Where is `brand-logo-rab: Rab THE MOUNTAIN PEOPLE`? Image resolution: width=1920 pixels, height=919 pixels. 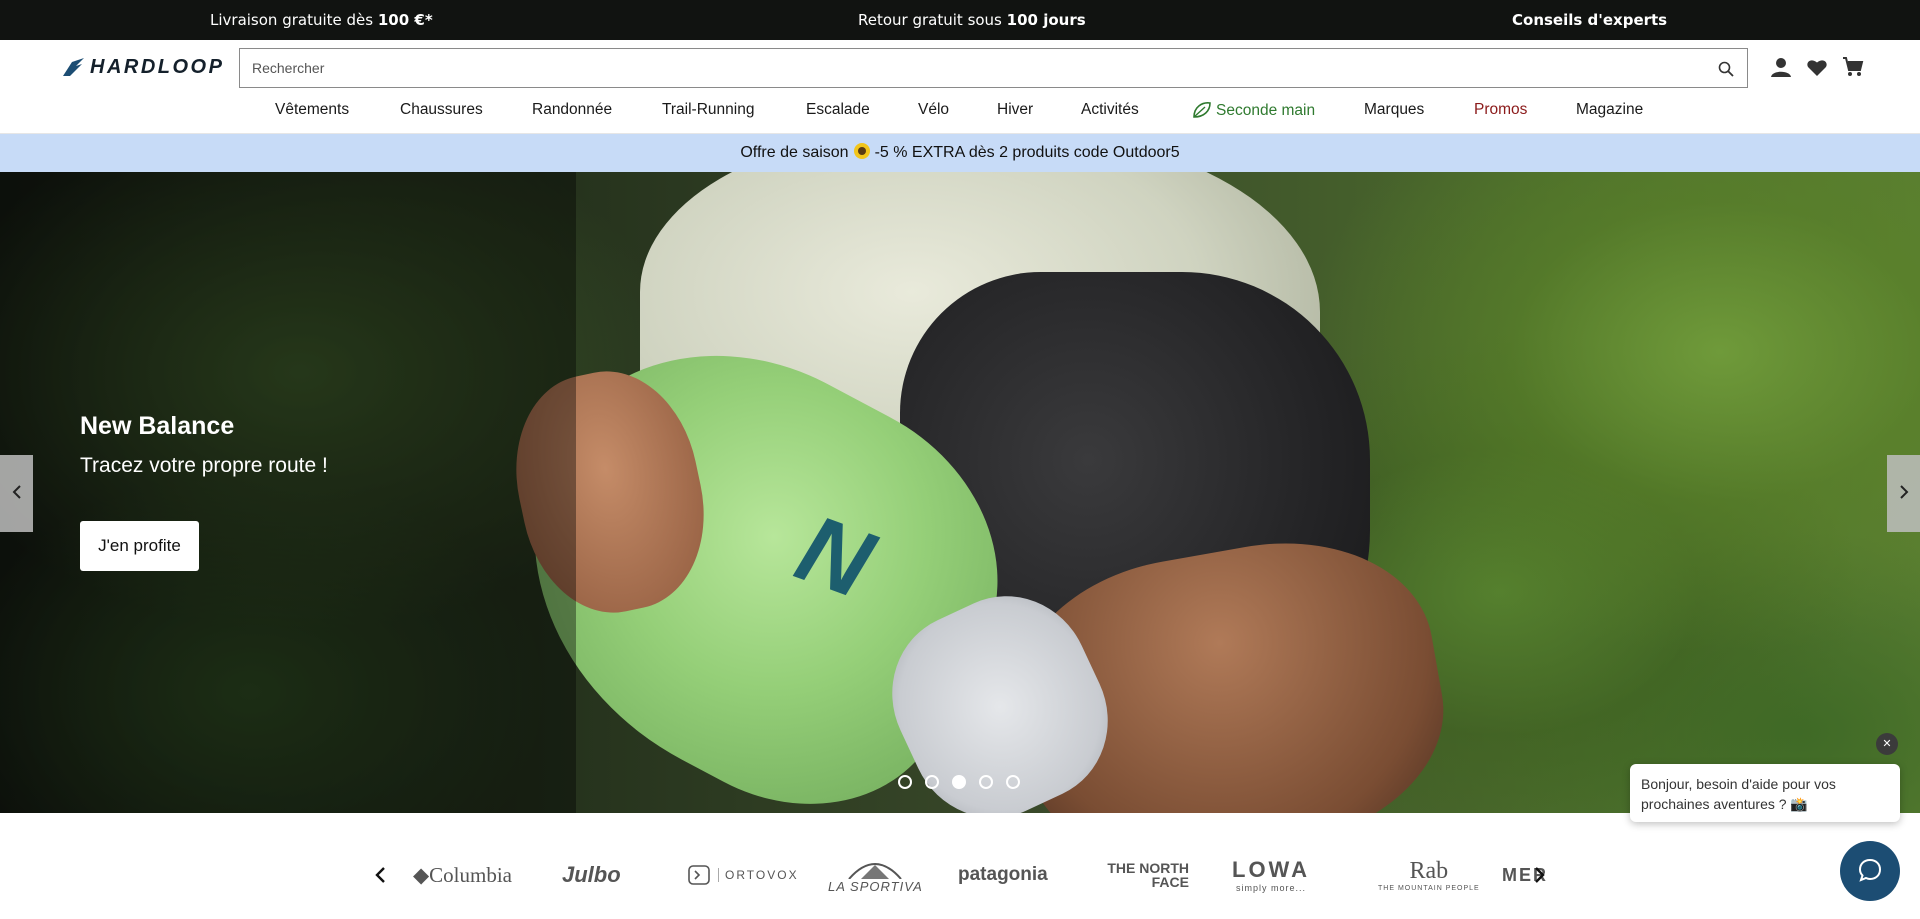
brand-logo-rab: Rab THE MOUNTAIN PEOPLE is located at coordinates (1429, 875).